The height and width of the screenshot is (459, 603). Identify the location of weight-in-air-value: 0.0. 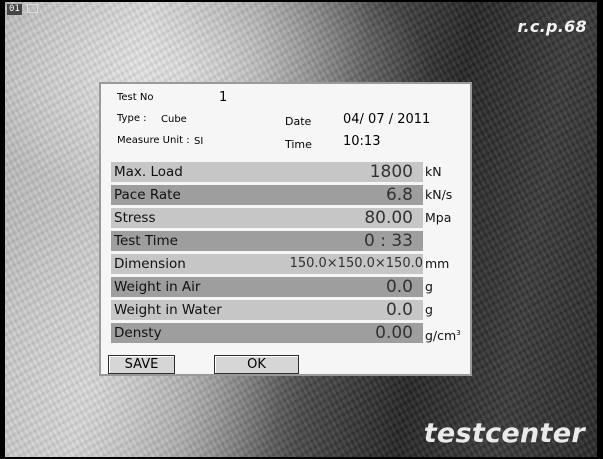
(340, 287).